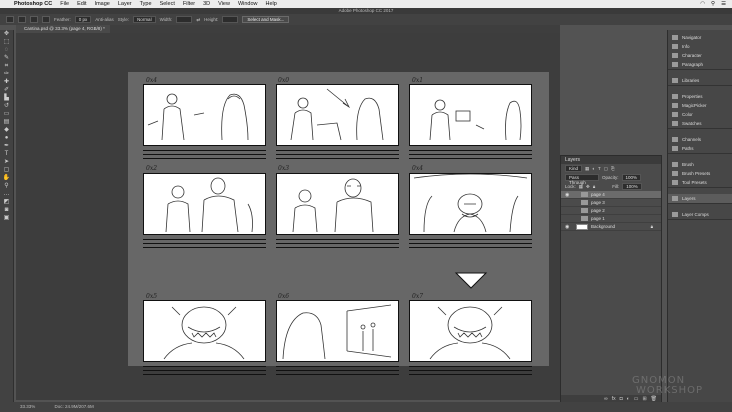  What do you see at coordinates (104, 19) in the screenshot?
I see `antialias-checkbox: Anti-alias` at bounding box center [104, 19].